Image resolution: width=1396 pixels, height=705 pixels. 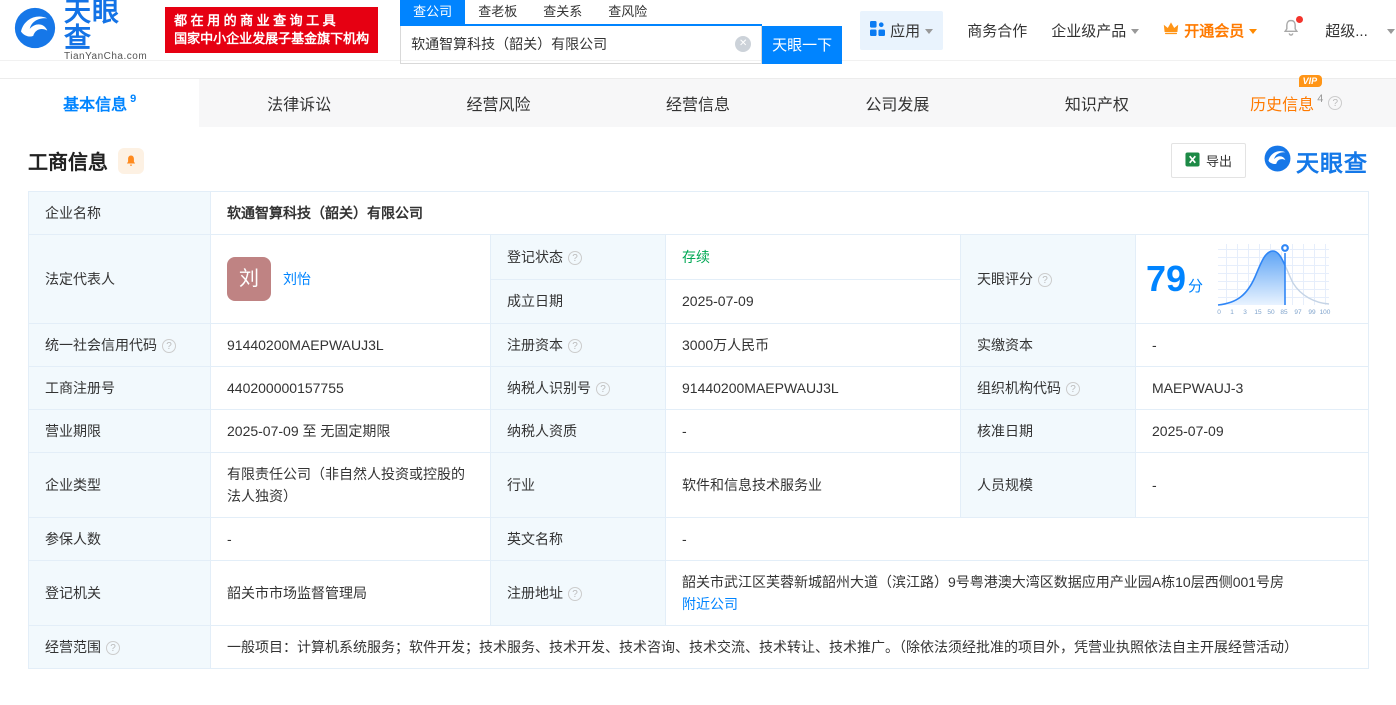 What do you see at coordinates (578, 301) in the screenshot?
I see `establish-date-label: 成立日期` at bounding box center [578, 301].